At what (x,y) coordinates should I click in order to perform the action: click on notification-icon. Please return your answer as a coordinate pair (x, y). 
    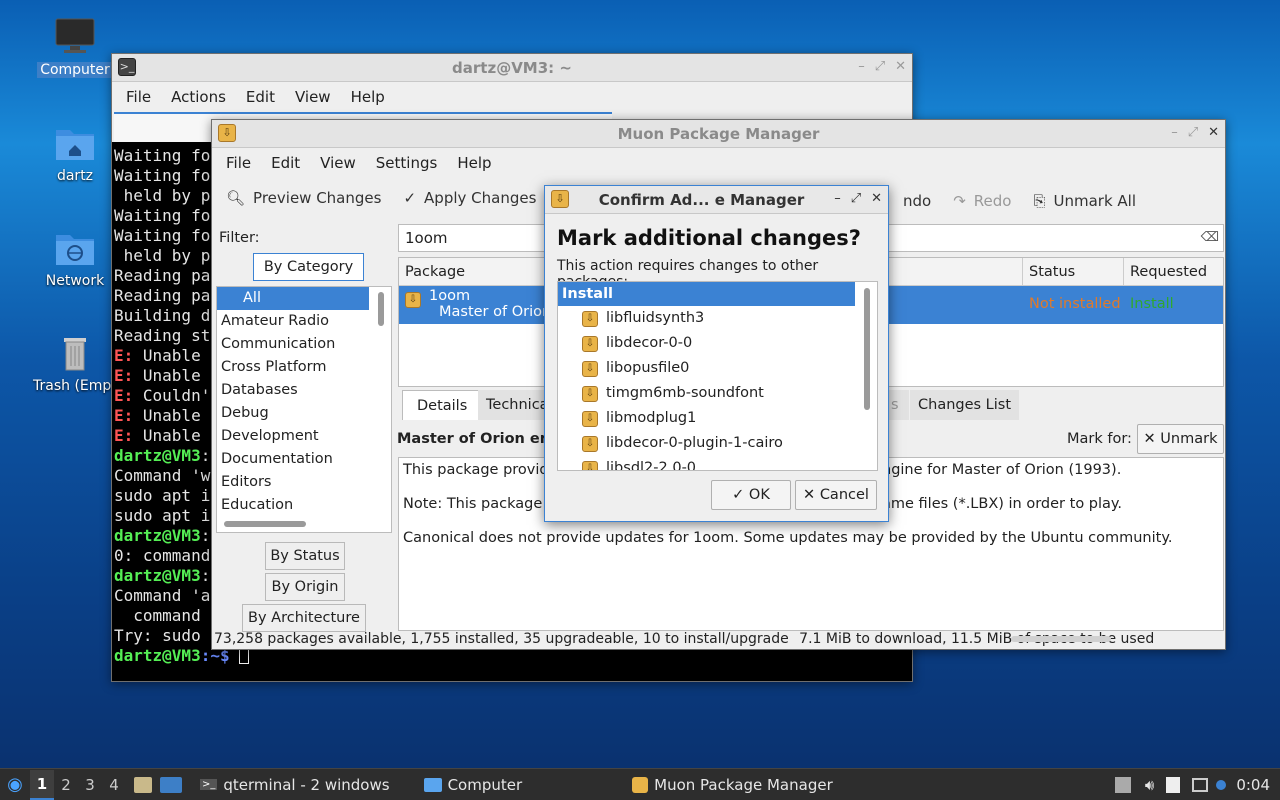
    Looking at the image, I should click on (1221, 784).